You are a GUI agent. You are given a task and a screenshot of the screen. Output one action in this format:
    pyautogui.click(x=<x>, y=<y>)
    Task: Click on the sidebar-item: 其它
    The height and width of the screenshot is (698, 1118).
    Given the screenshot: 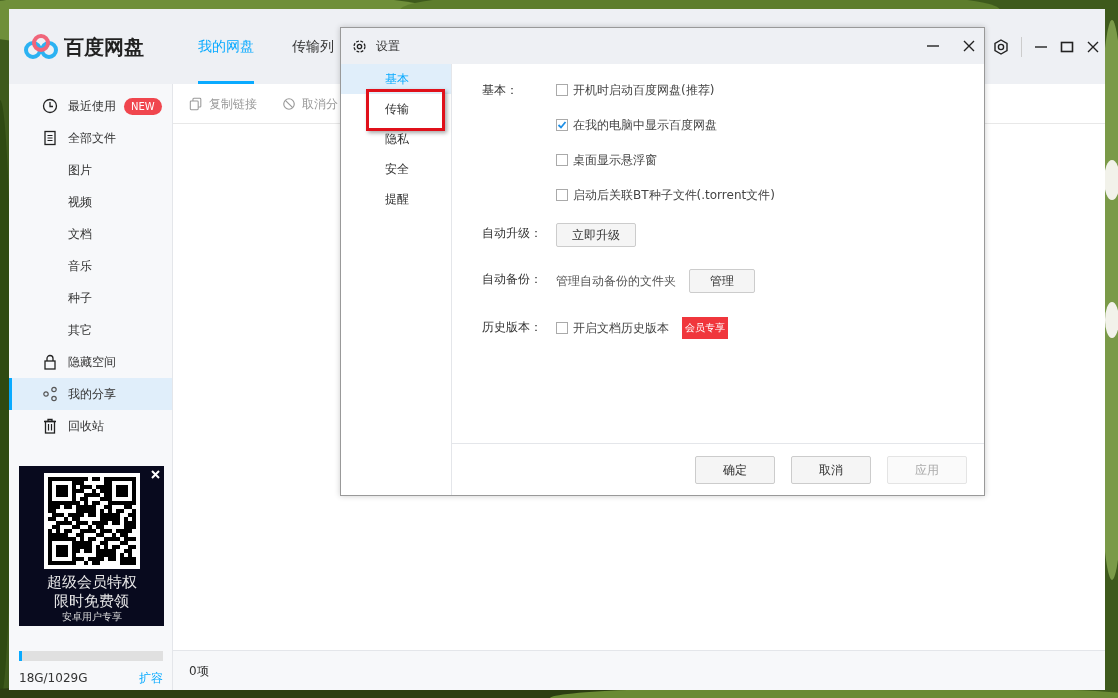 What is the action you would take?
    pyautogui.click(x=90, y=330)
    